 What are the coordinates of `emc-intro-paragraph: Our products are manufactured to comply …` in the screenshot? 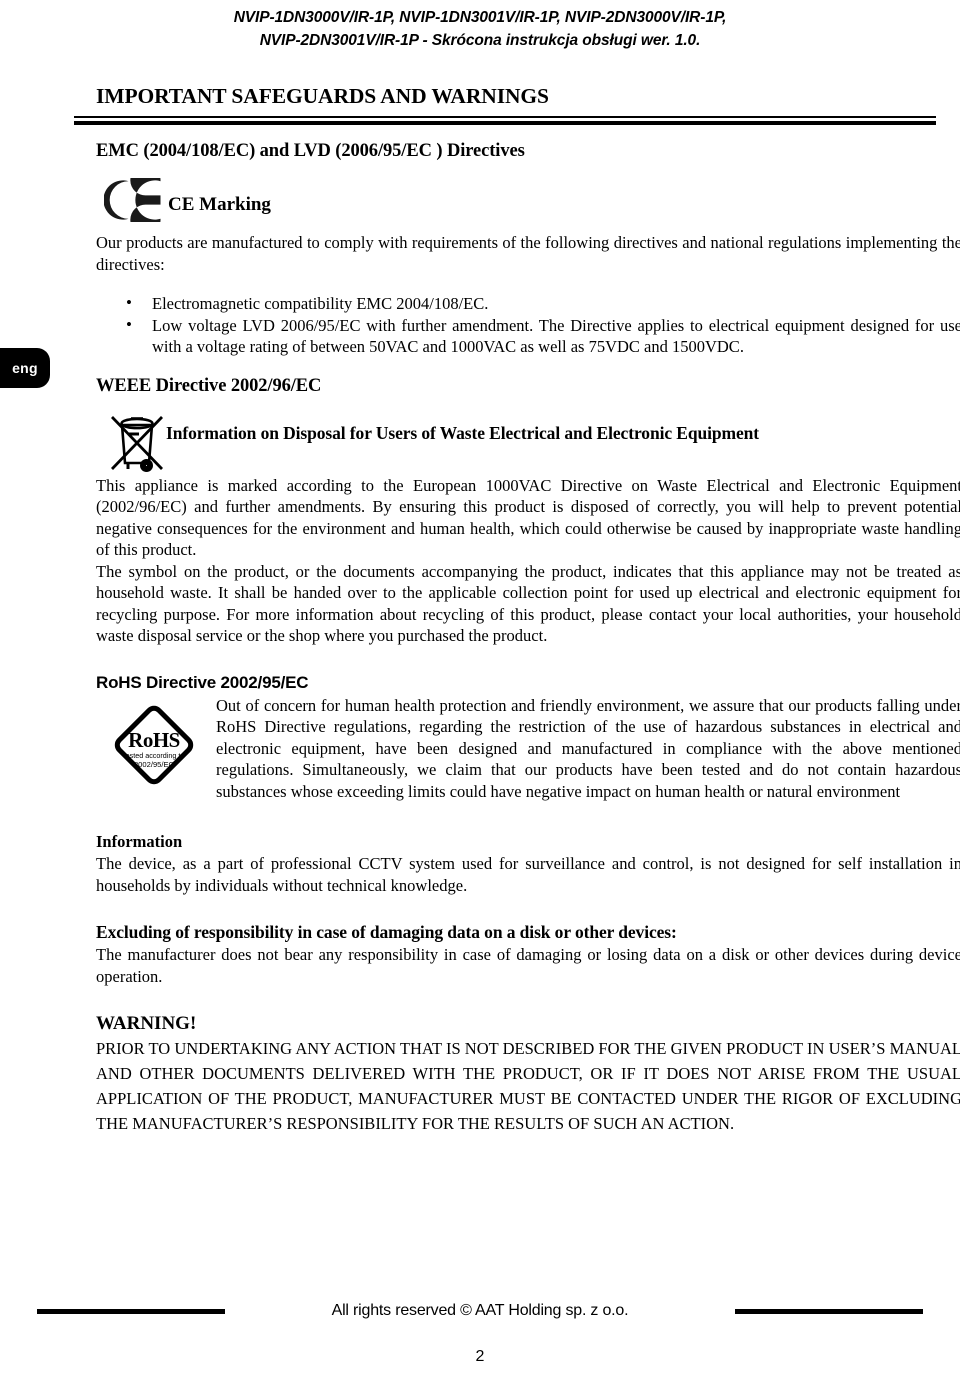 It's located at (528, 253).